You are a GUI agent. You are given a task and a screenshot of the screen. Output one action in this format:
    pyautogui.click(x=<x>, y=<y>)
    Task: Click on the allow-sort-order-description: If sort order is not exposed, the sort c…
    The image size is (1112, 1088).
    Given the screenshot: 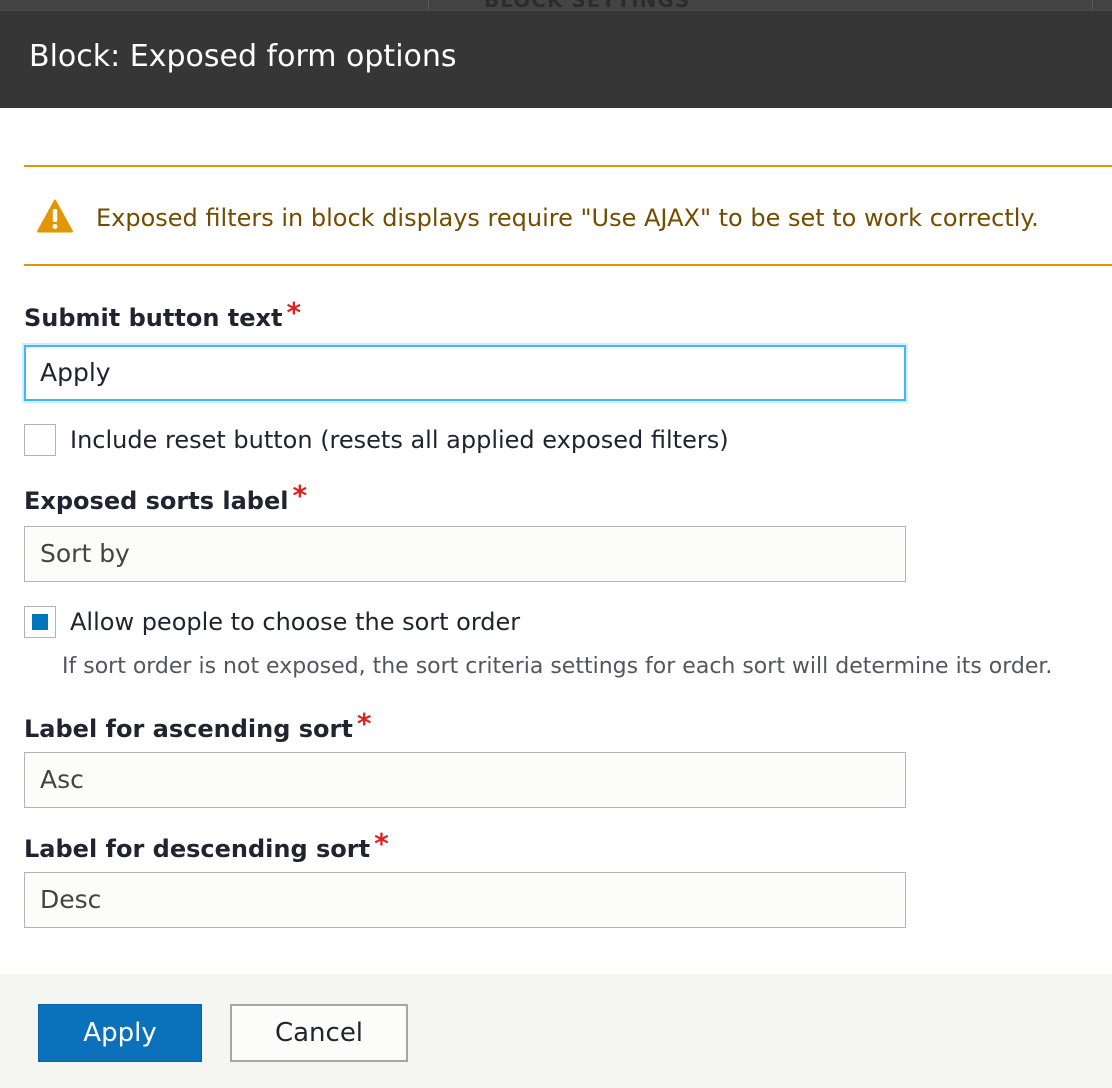 What is the action you would take?
    pyautogui.click(x=557, y=666)
    